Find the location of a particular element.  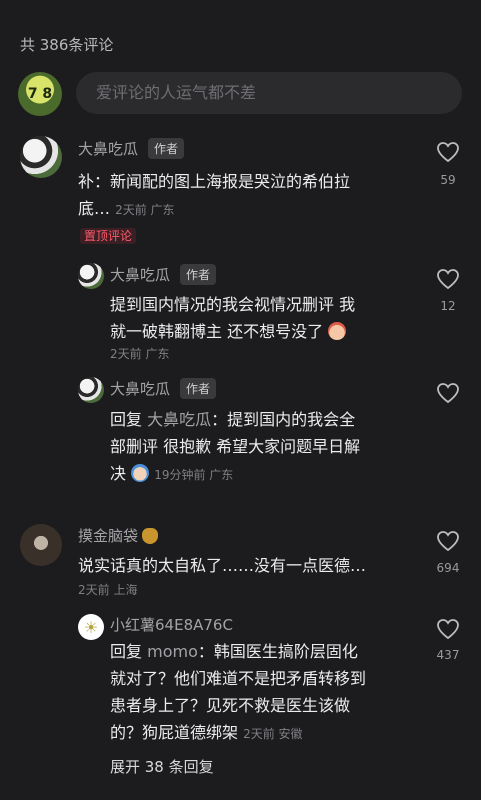

comment-line: 部删评 很抱歉 希望大家问题早日解 is located at coordinates (235, 446).